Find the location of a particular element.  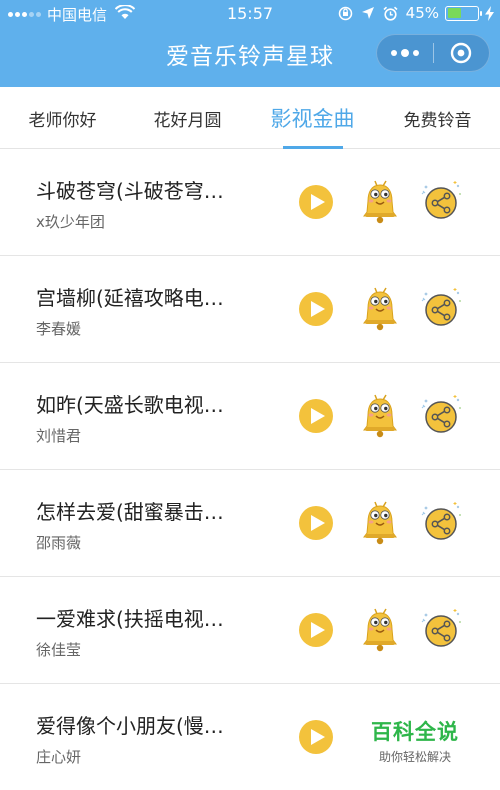

watermark-subtitle: 助你轻松解决 is located at coordinates (414, 757).